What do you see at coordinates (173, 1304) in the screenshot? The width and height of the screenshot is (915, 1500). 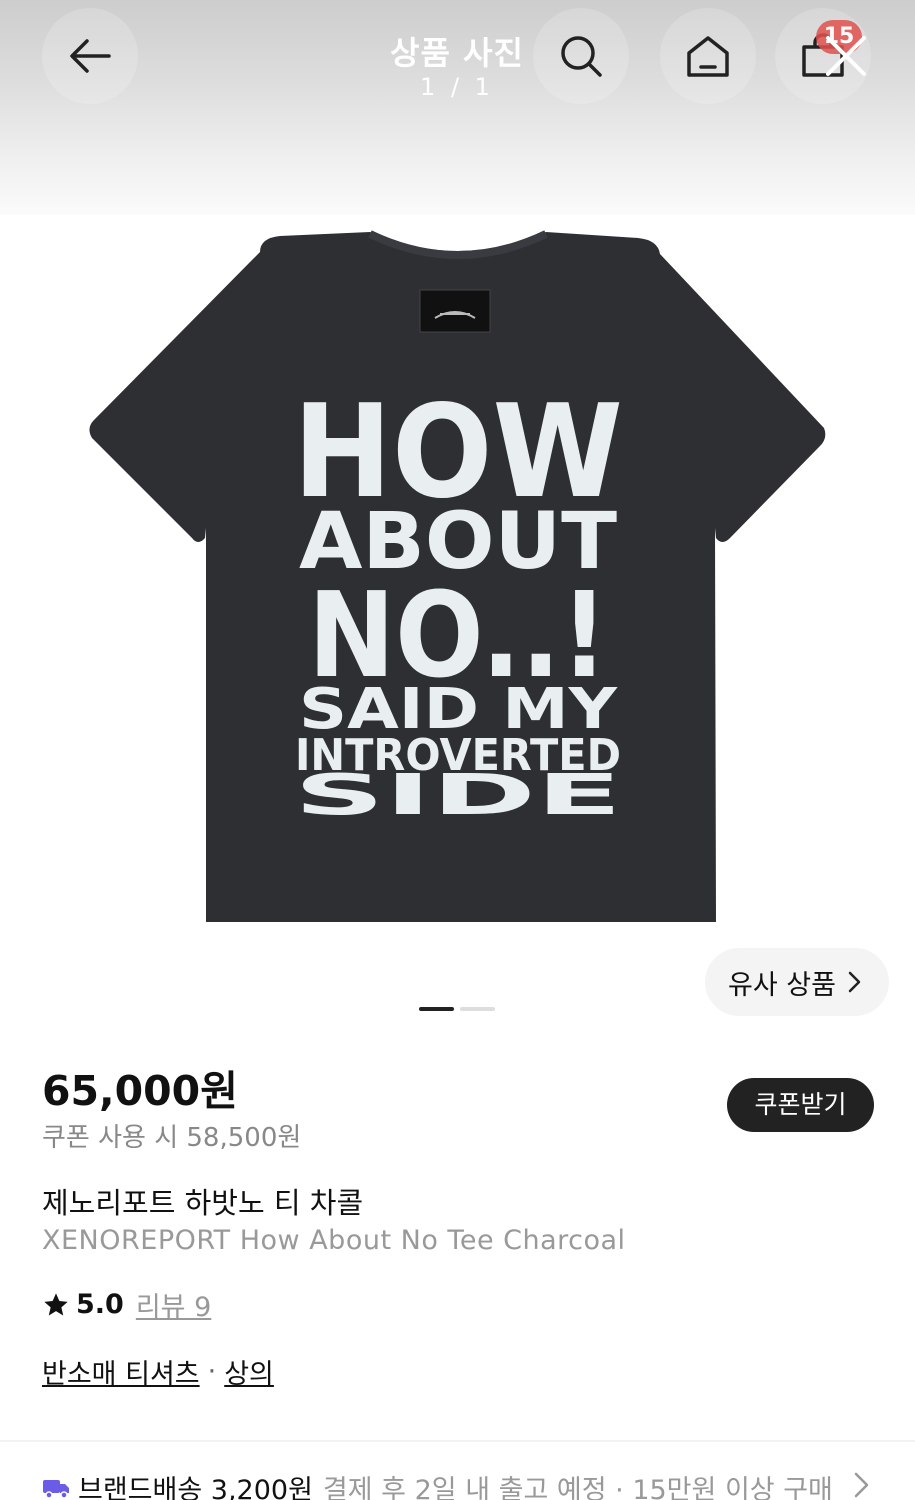 I see `review-link: 리뷰 9` at bounding box center [173, 1304].